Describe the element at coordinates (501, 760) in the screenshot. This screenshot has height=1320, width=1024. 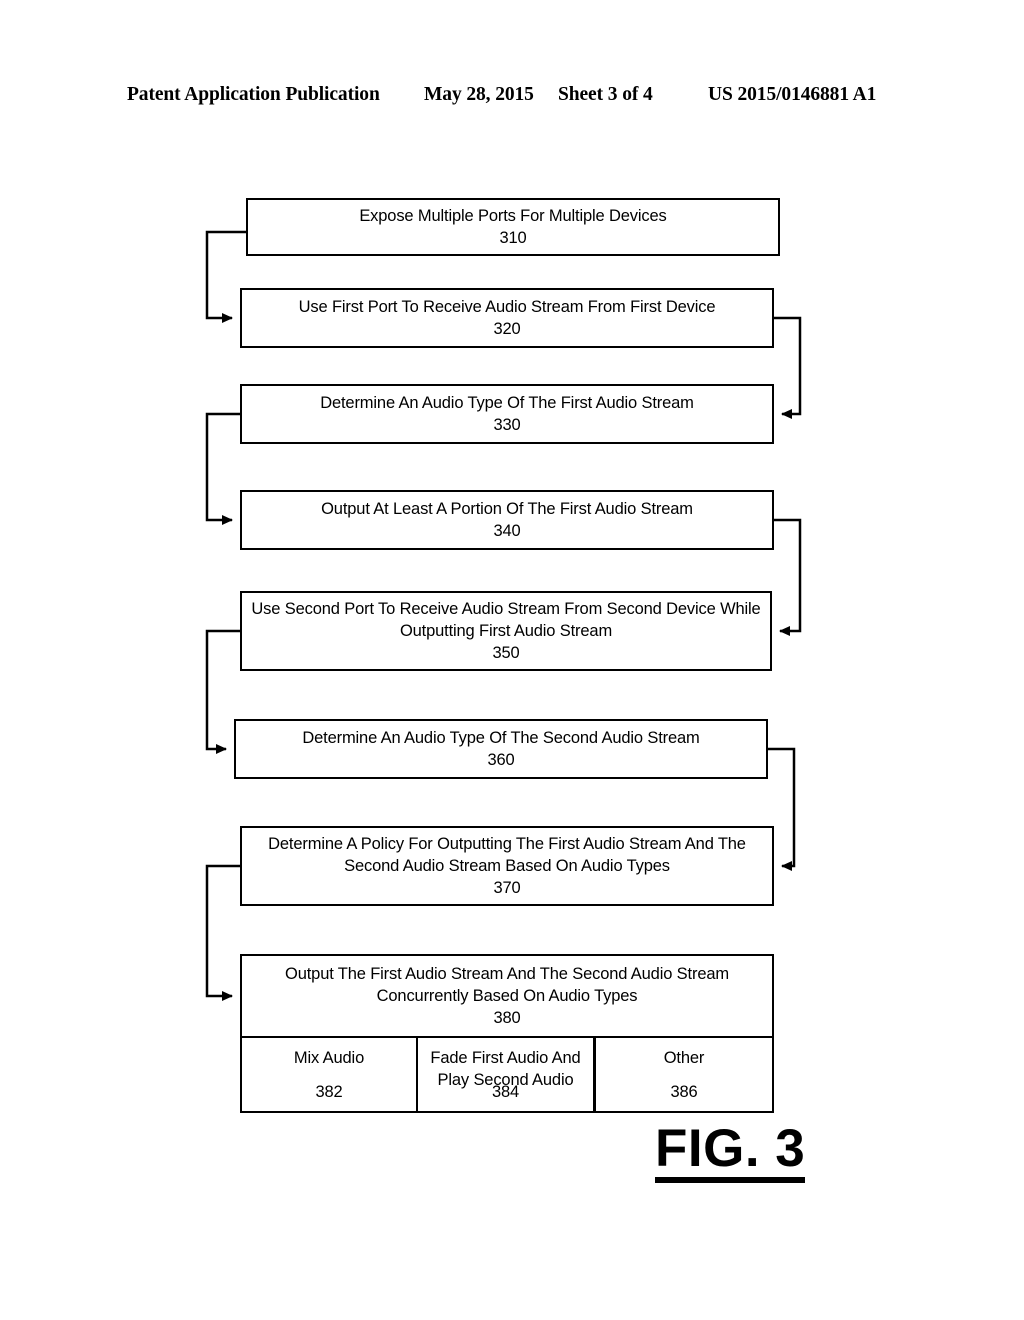
I see `flow-step-360-number: 360` at that location.